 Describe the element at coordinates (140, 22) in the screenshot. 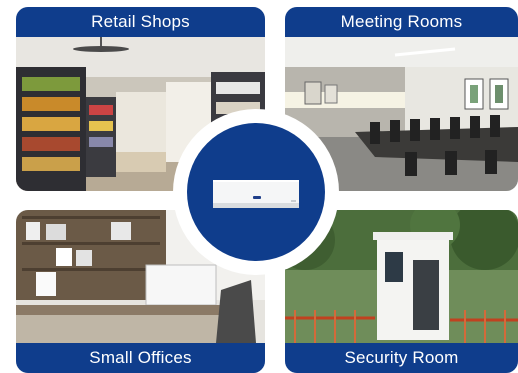

I see `retail-shops-label: Retail Shops` at that location.